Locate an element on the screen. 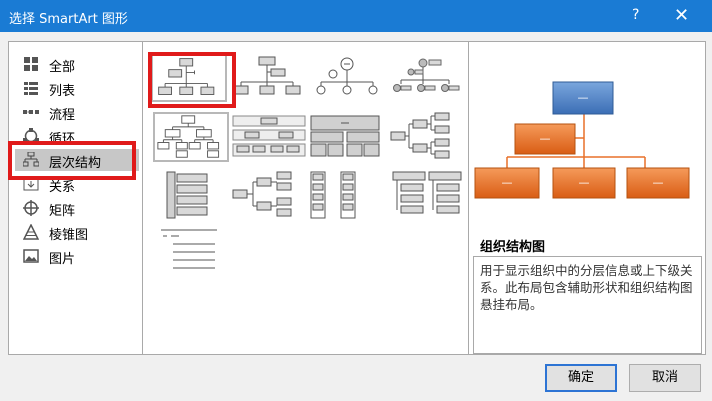 Image resolution: width=712 pixels, height=401 pixels. window-title: 选择 SmartArt 图形 is located at coordinates (68, 19).